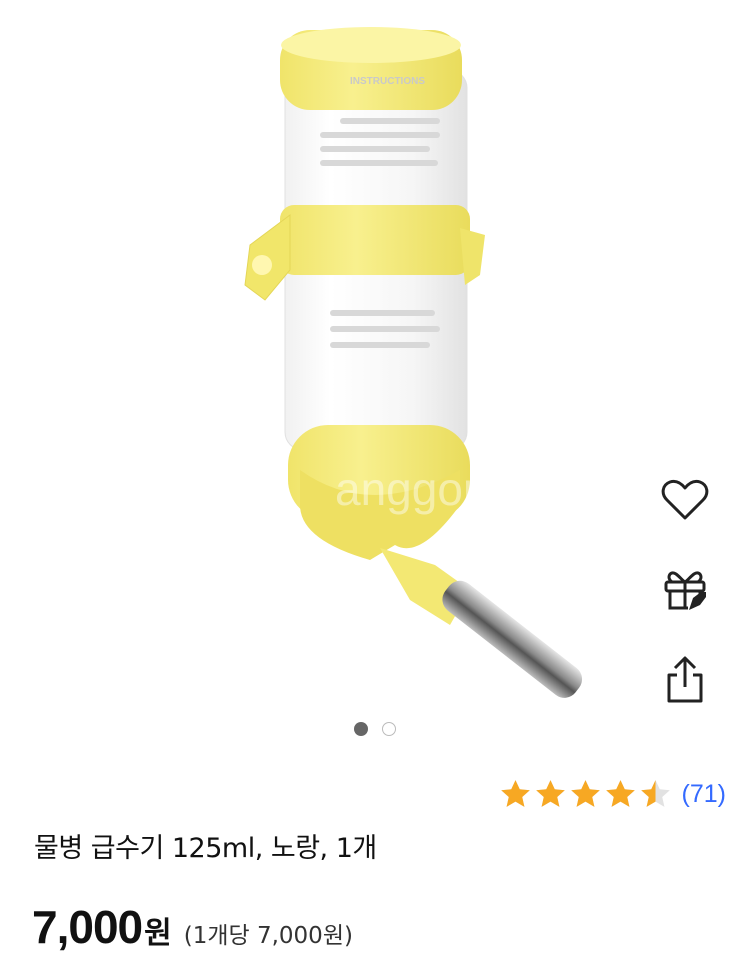  I want to click on bottle-label: INSTRUCTIONS, so click(387, 81).